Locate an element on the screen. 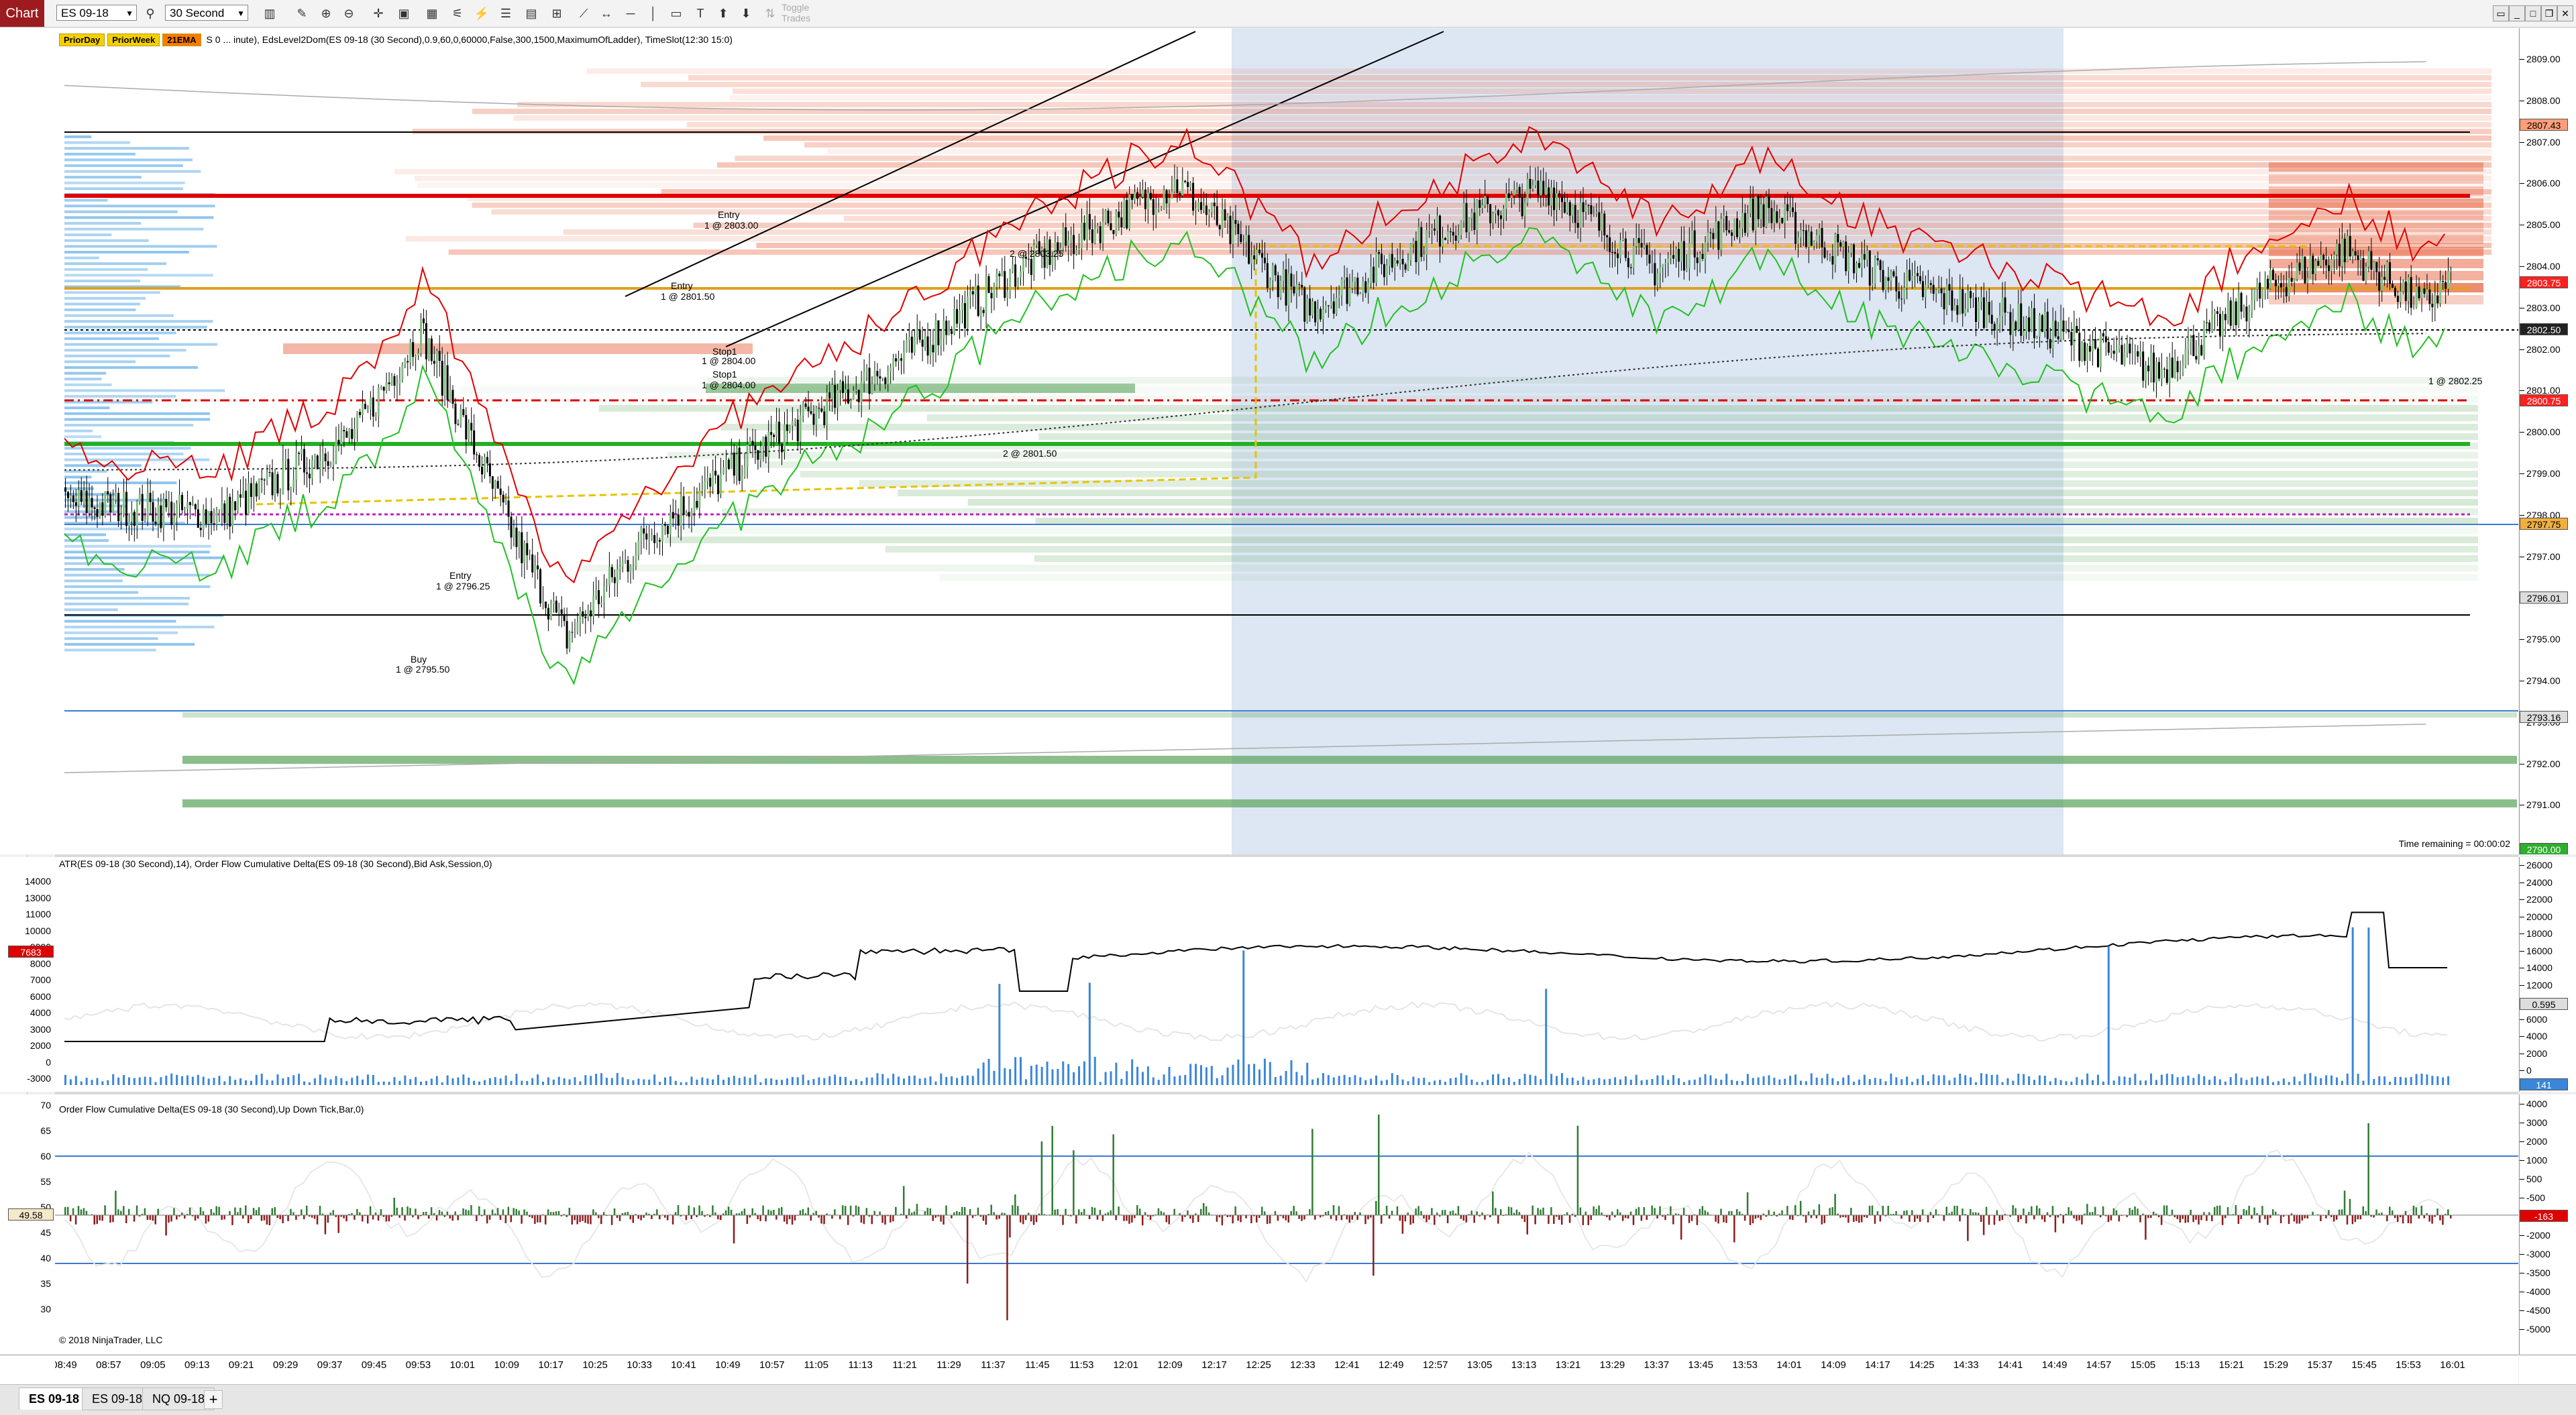  close-icon: ✕ is located at coordinates (2565, 13).